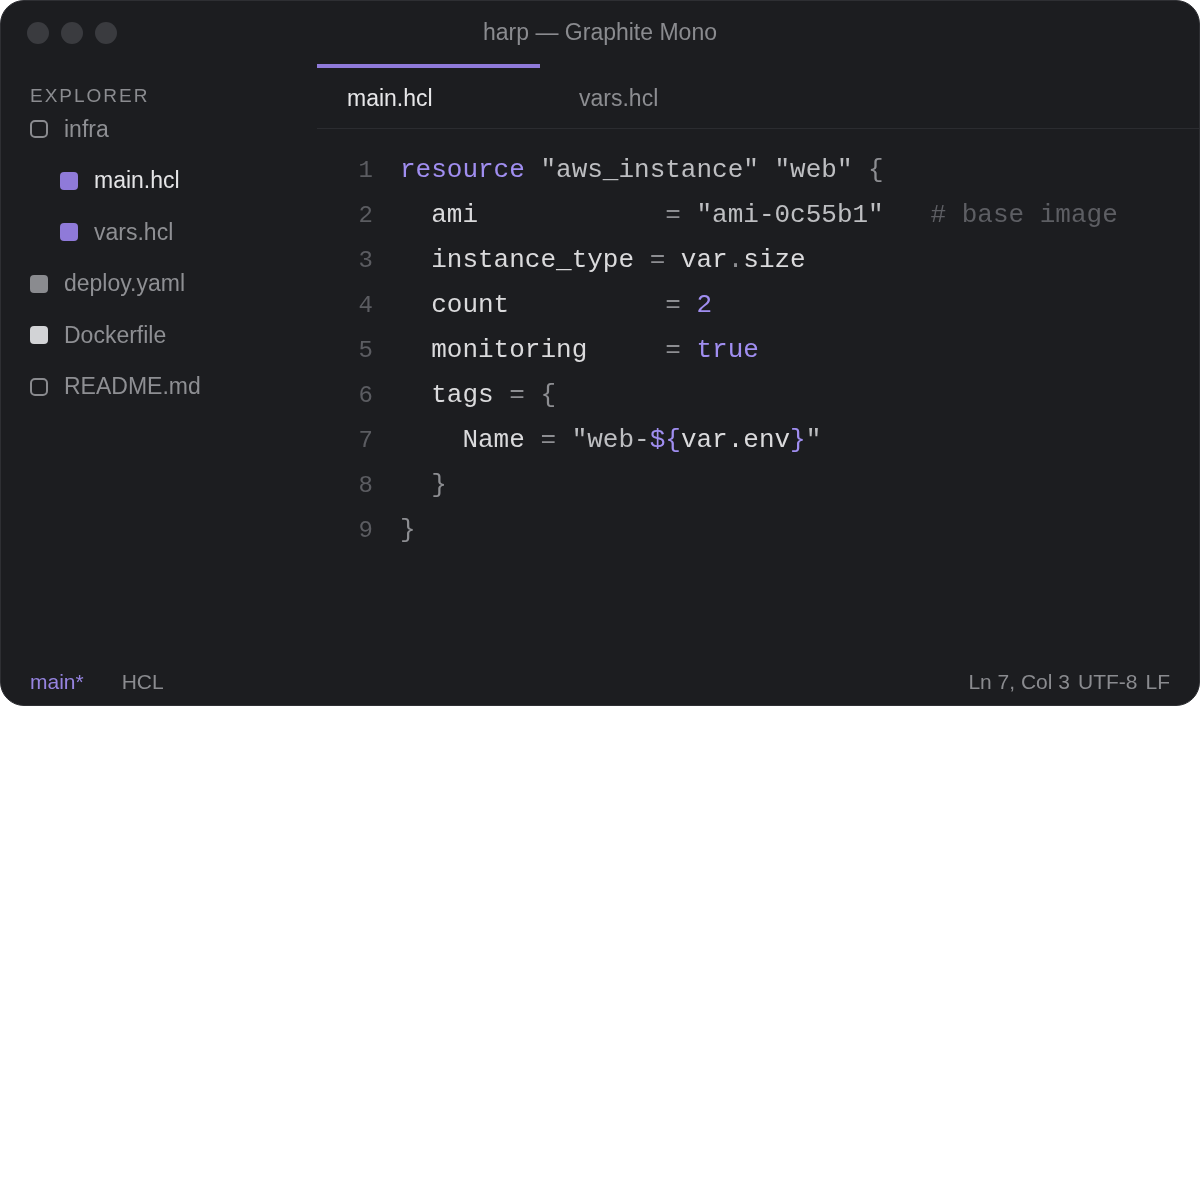  What do you see at coordinates (365, 530) in the screenshot?
I see `line-number: 9` at bounding box center [365, 530].